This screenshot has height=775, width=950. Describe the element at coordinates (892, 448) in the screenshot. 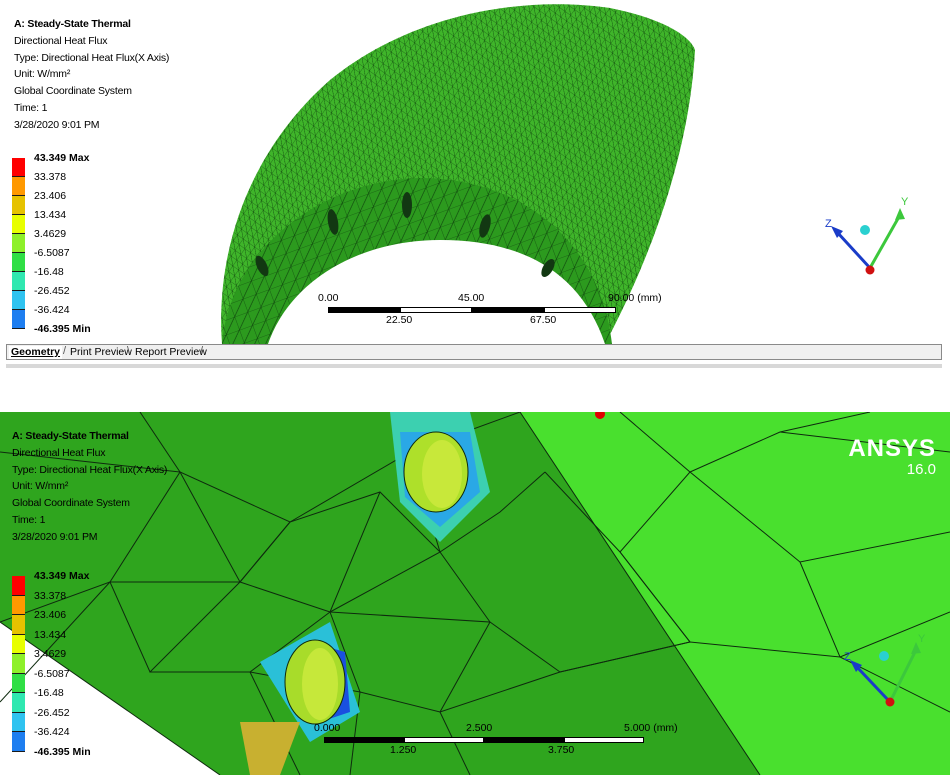

I see `ansys-logo-text: ANSYS` at that location.